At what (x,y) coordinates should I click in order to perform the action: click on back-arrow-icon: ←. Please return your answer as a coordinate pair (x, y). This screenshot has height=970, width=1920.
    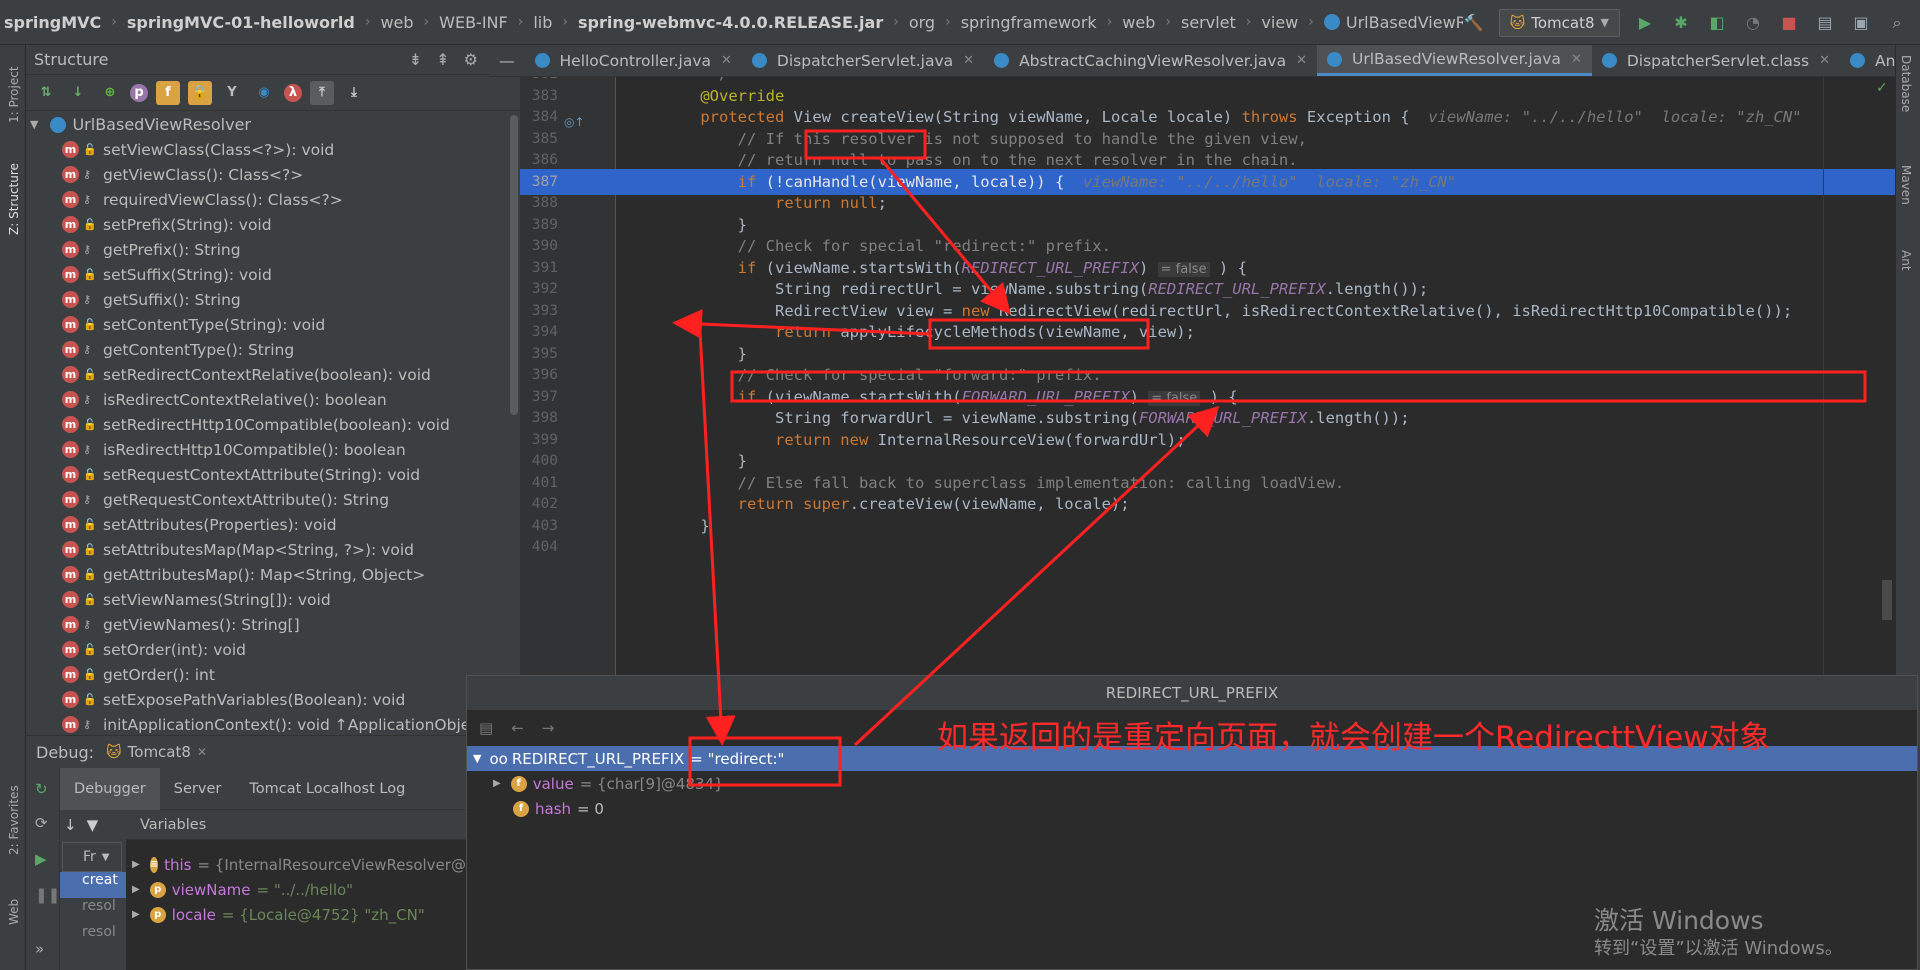
    Looking at the image, I should click on (517, 728).